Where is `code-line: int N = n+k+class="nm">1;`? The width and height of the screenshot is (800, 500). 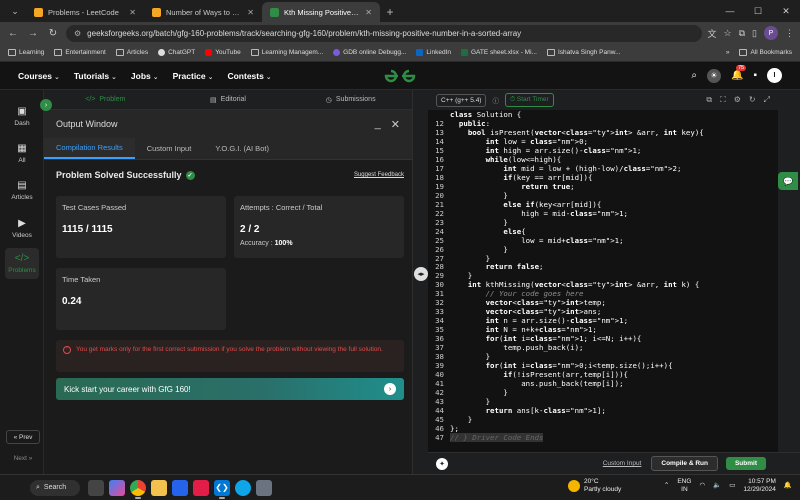 code-line: int N = n+k+class="nm">1; is located at coordinates (613, 329).